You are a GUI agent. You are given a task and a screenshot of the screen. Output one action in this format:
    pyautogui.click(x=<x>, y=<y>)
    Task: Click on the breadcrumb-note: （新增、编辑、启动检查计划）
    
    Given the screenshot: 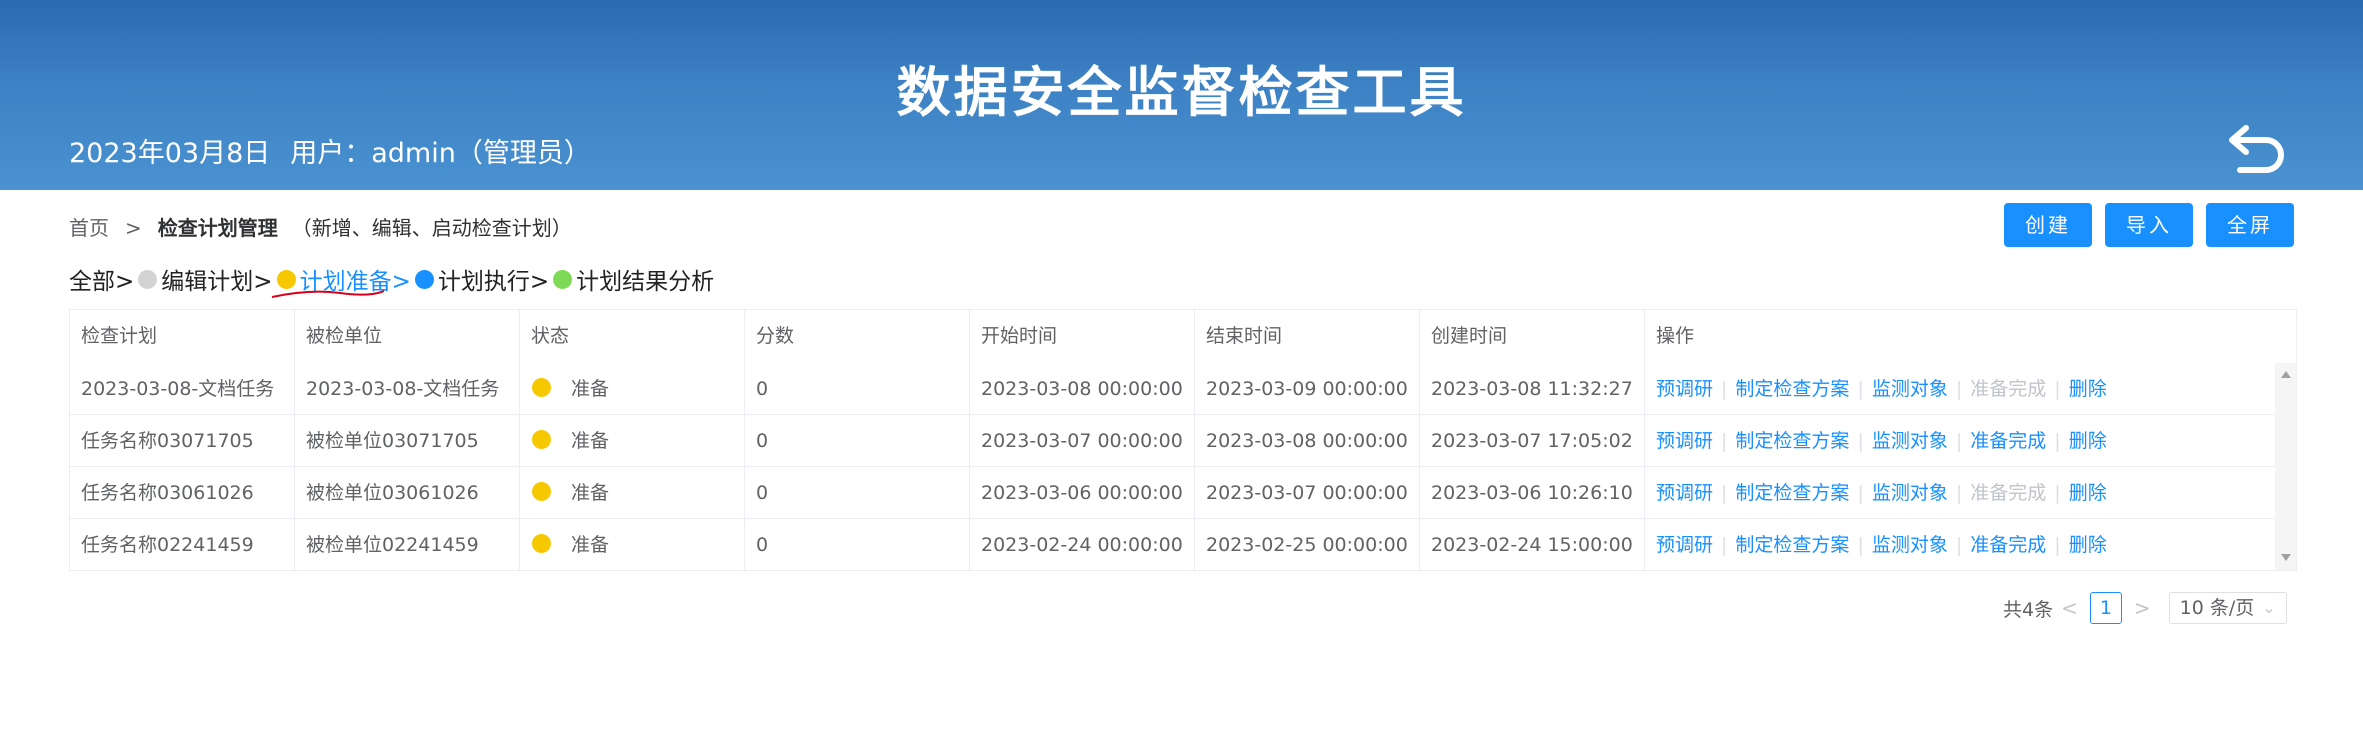 What is the action you would take?
    pyautogui.click(x=431, y=228)
    